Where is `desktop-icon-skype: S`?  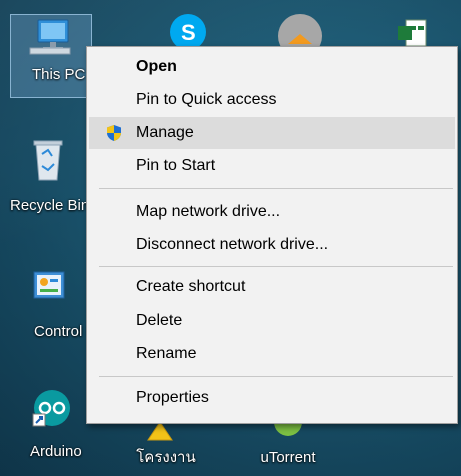
desktop-icon-skype: S is located at coordinates (182, 30).